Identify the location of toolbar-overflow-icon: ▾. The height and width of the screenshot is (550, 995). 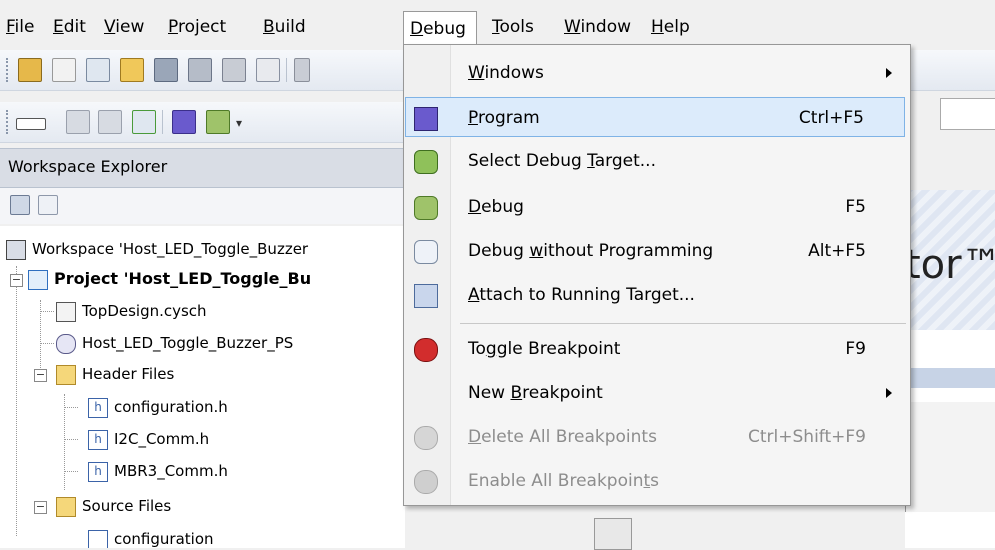
(239, 123).